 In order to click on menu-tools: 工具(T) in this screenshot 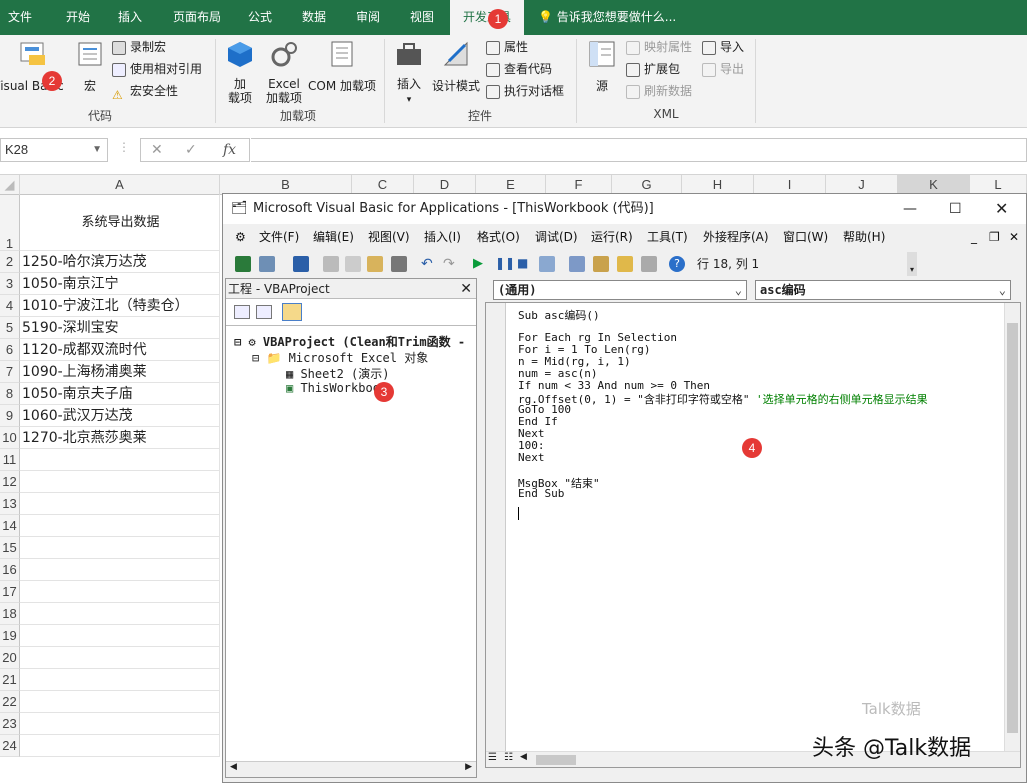, I will do `click(667, 237)`.